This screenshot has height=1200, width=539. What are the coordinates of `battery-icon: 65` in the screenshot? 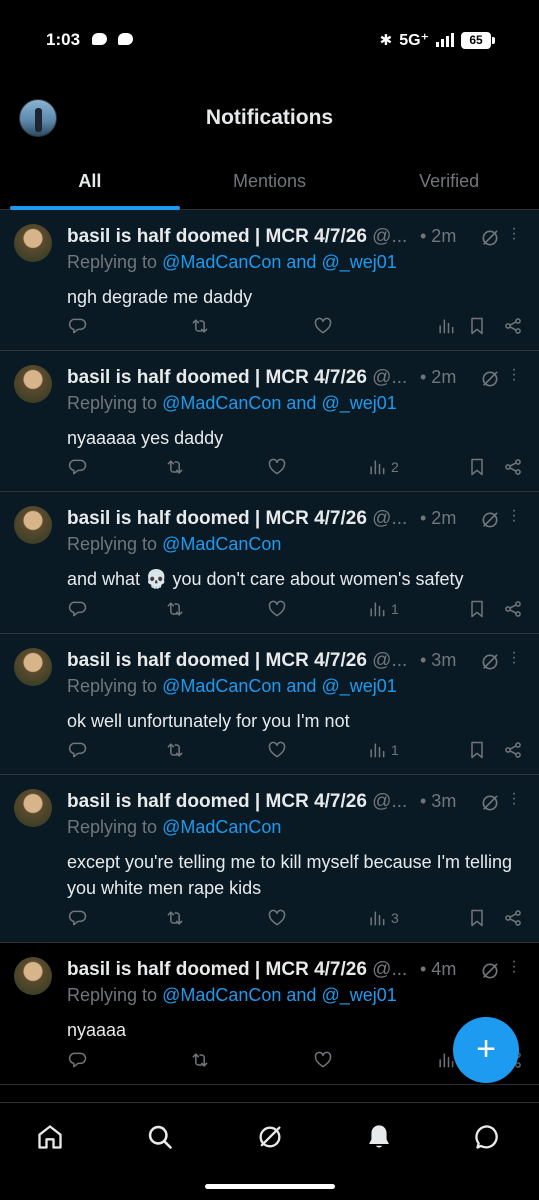 It's located at (478, 40).